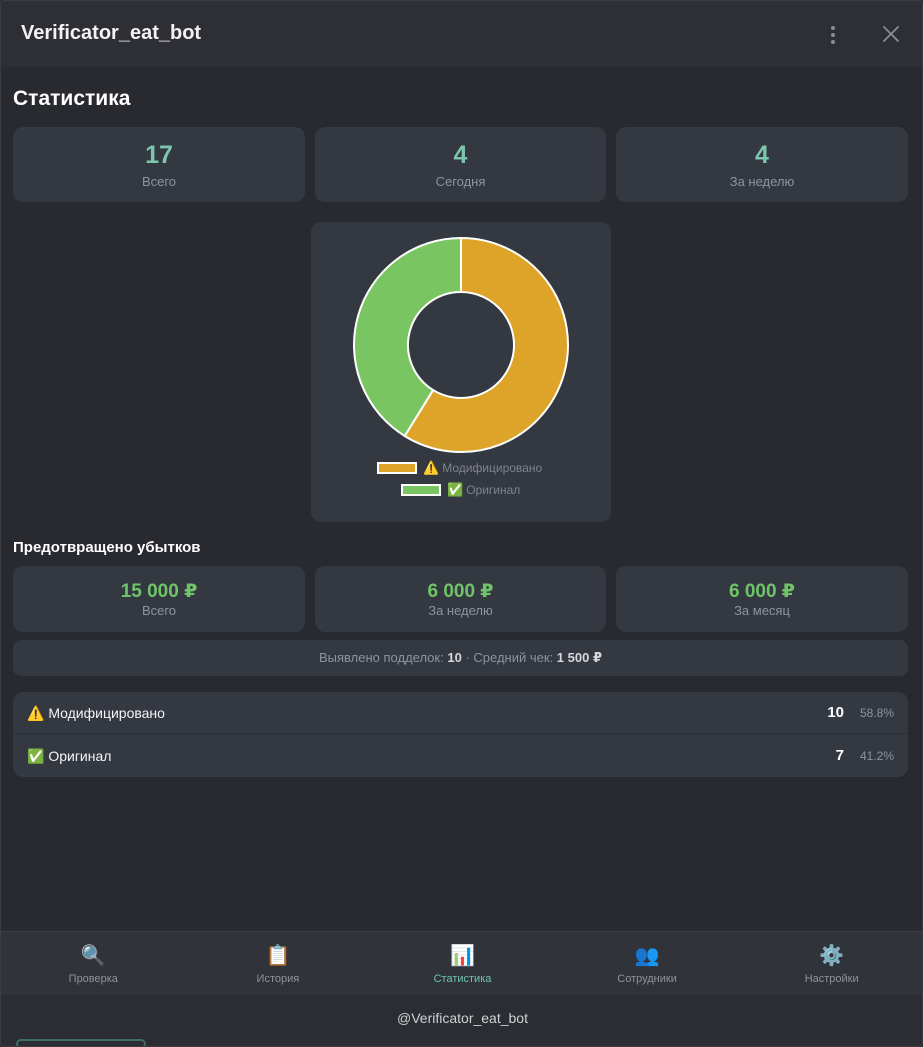 This screenshot has width=923, height=1047. Describe the element at coordinates (460, 181) in the screenshot. I see `stat-label: Сегодня` at that location.